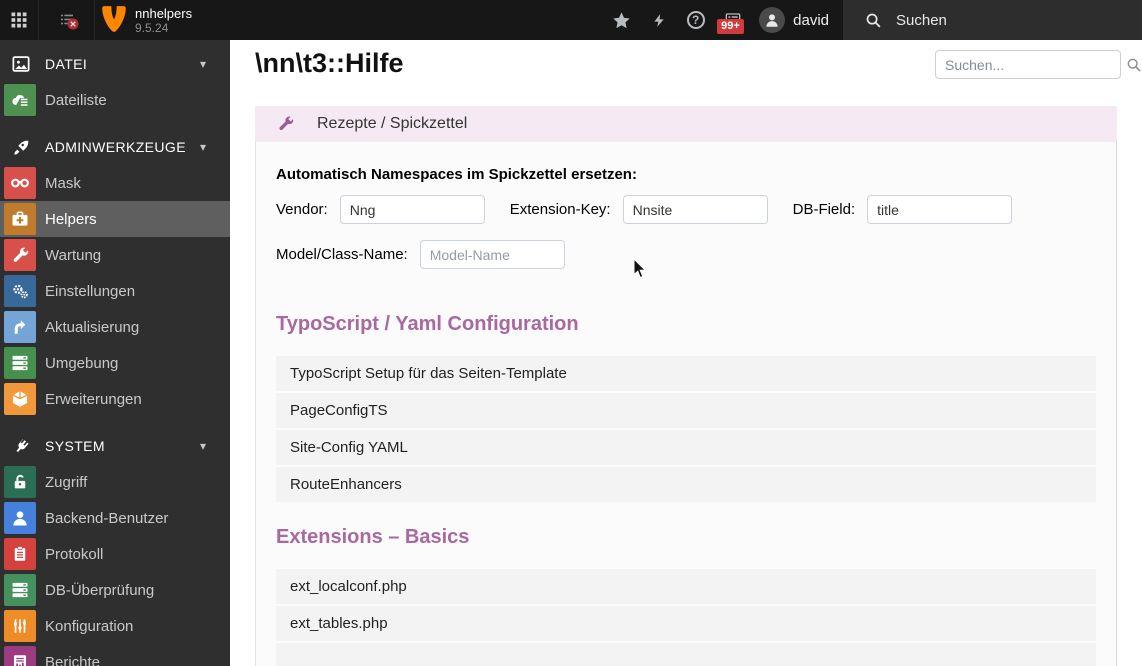 The height and width of the screenshot is (666, 1142). Describe the element at coordinates (20, 656) in the screenshot. I see `report-icon` at that location.